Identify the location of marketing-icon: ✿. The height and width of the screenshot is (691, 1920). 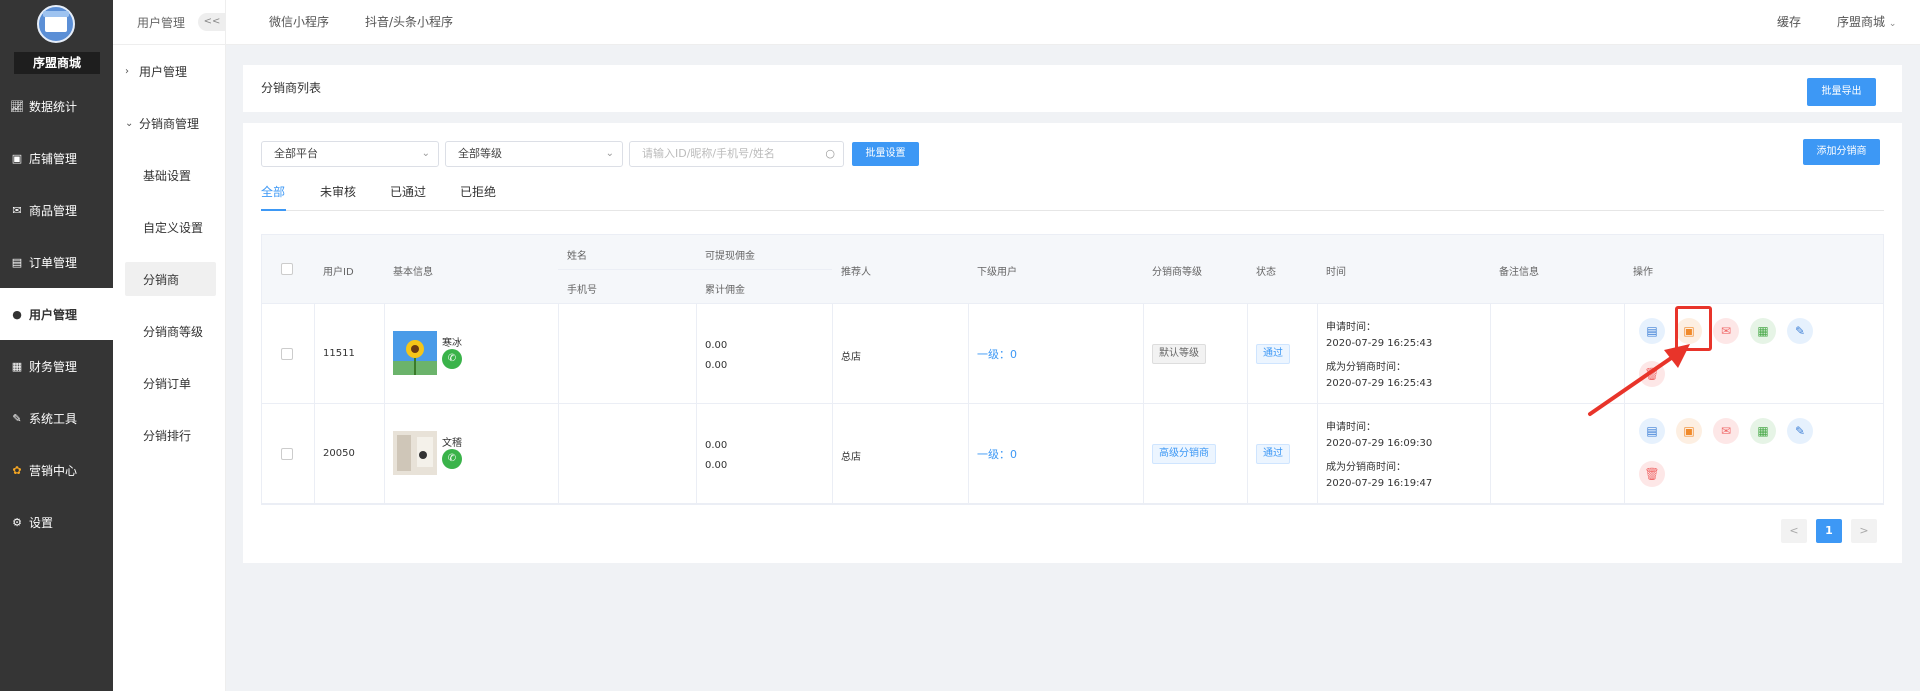
(17, 470).